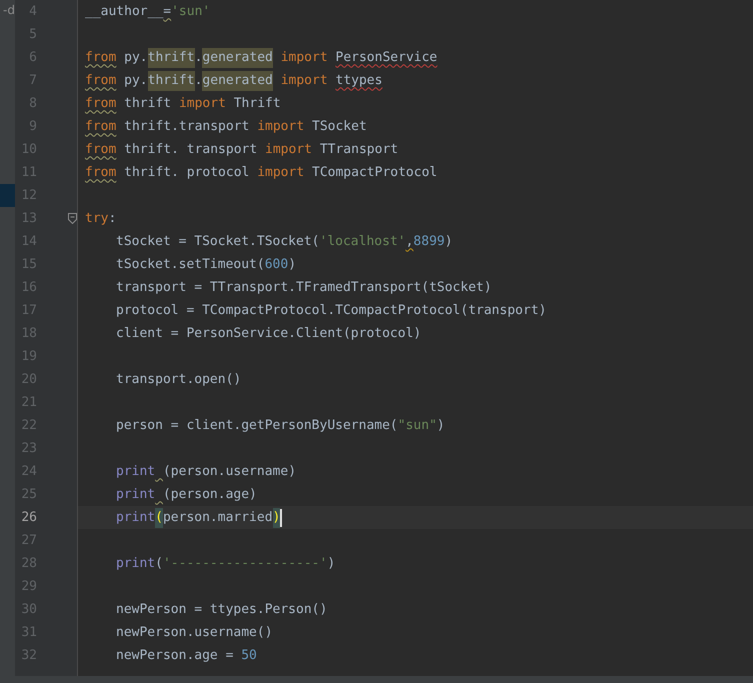  Describe the element at coordinates (28, 518) in the screenshot. I see `line-number: 26` at that location.